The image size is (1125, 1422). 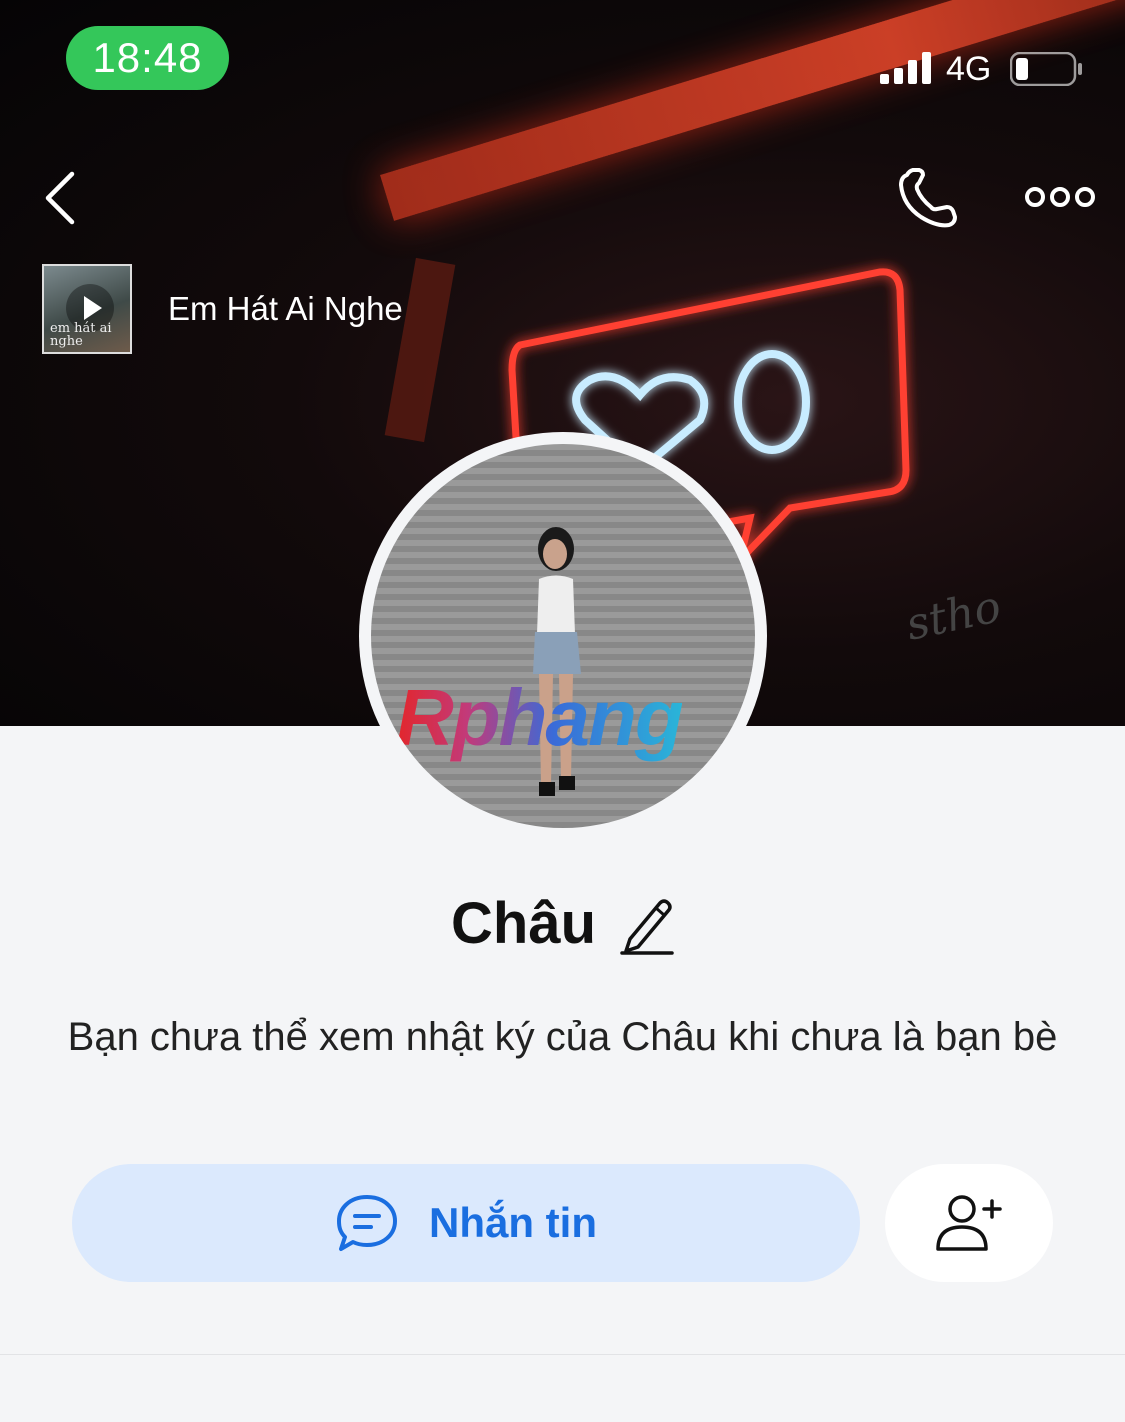 I want to click on status-time: 18:48, so click(x=147, y=58).